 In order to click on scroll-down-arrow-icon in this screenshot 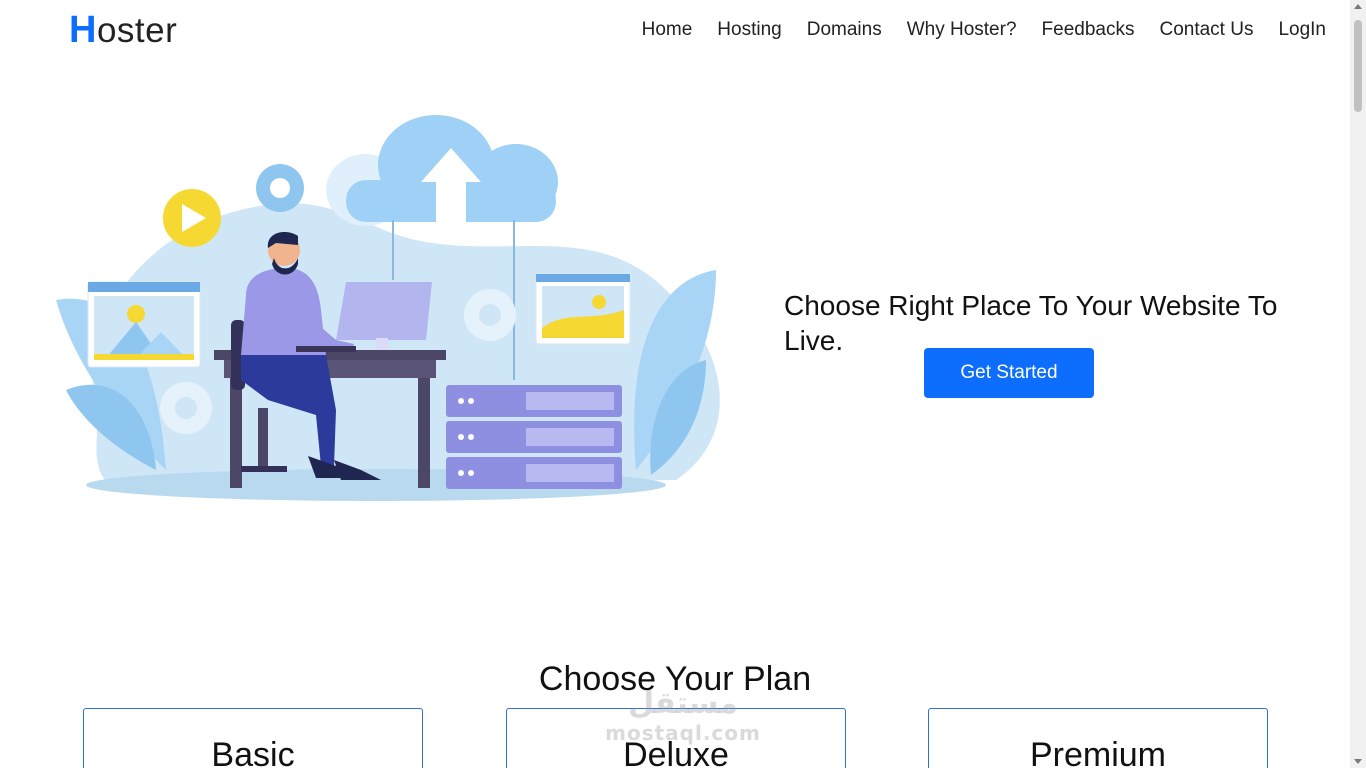, I will do `click(1358, 761)`.